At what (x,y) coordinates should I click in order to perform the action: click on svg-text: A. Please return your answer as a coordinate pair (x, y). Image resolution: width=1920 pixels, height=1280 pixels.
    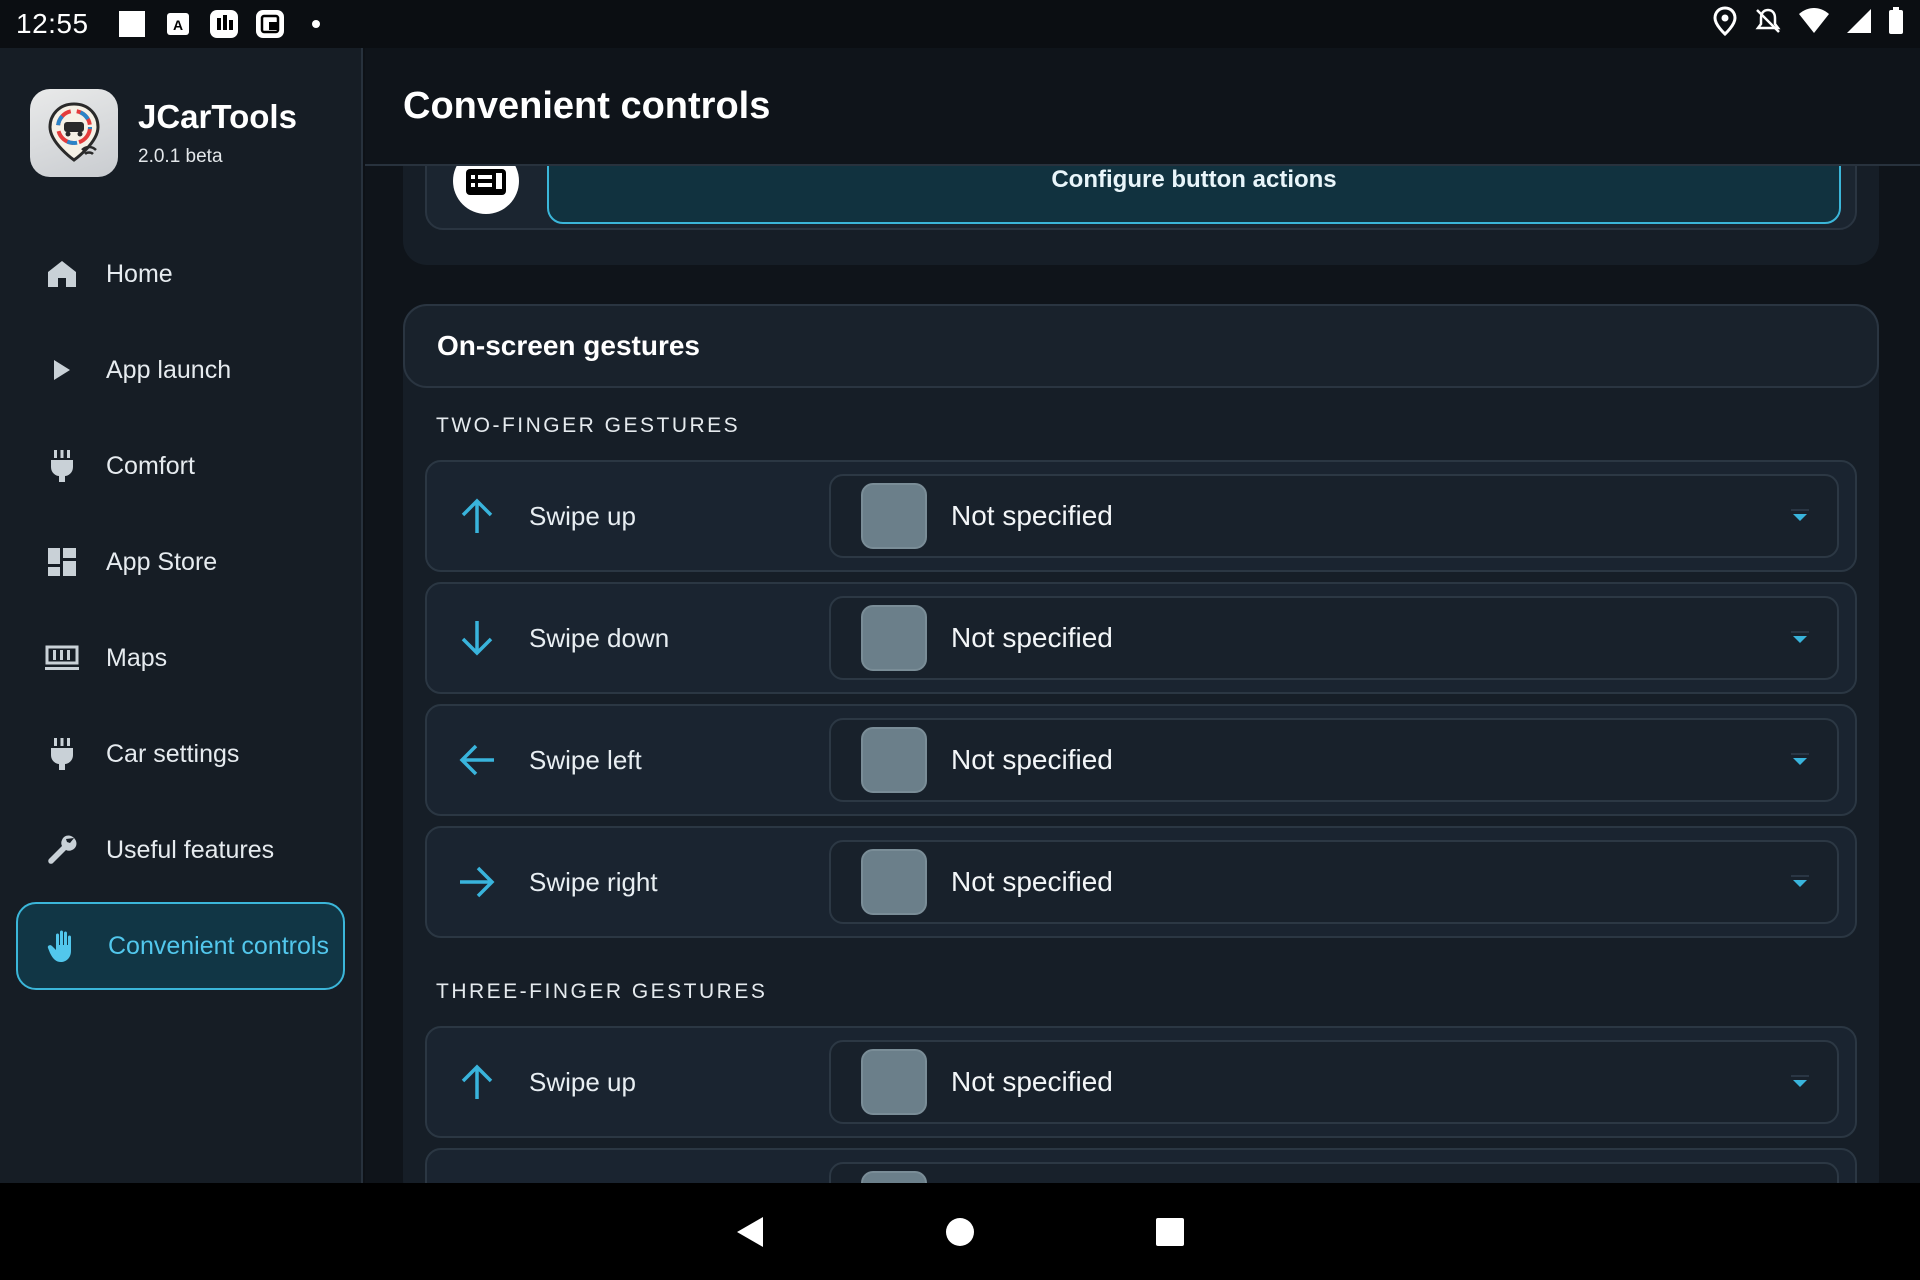
    Looking at the image, I should click on (178, 25).